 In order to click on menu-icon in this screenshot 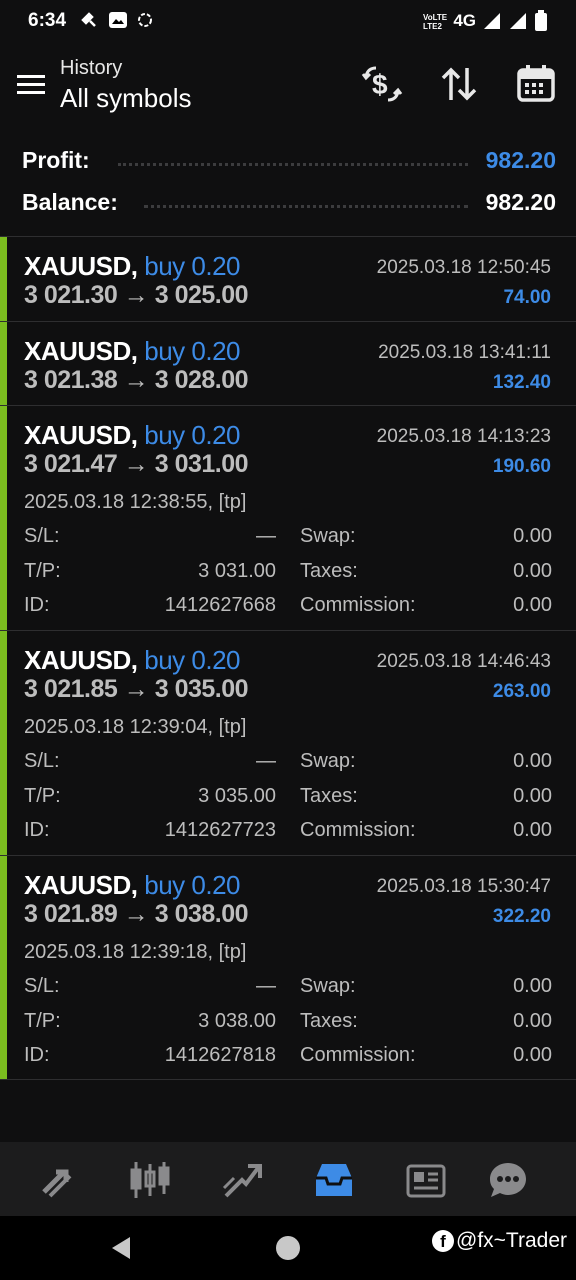, I will do `click(31, 85)`.